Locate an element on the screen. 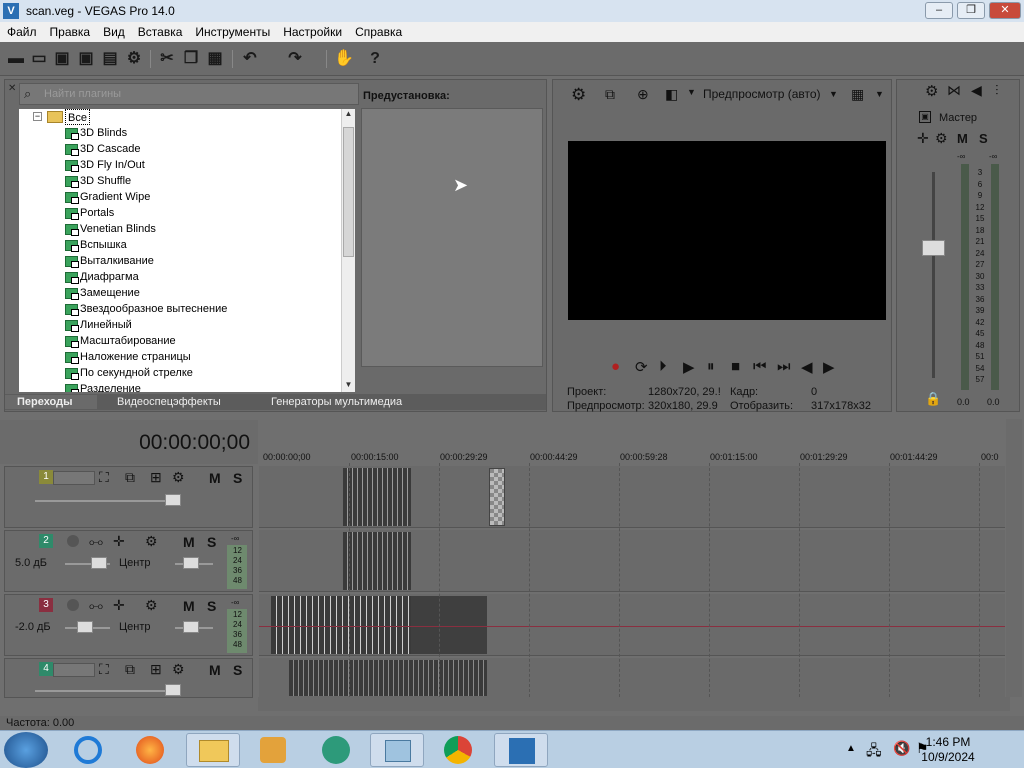 The image size is (1024, 768). tray-expand-icon: ▲ is located at coordinates (851, 748).